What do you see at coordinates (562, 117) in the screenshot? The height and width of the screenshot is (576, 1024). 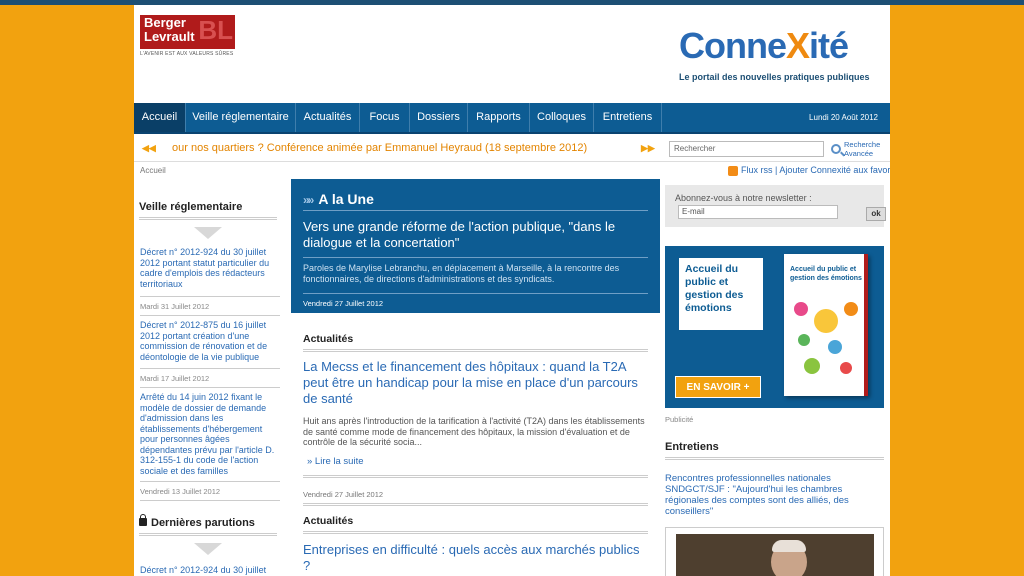 I see `nav-colloques: Colloques` at bounding box center [562, 117].